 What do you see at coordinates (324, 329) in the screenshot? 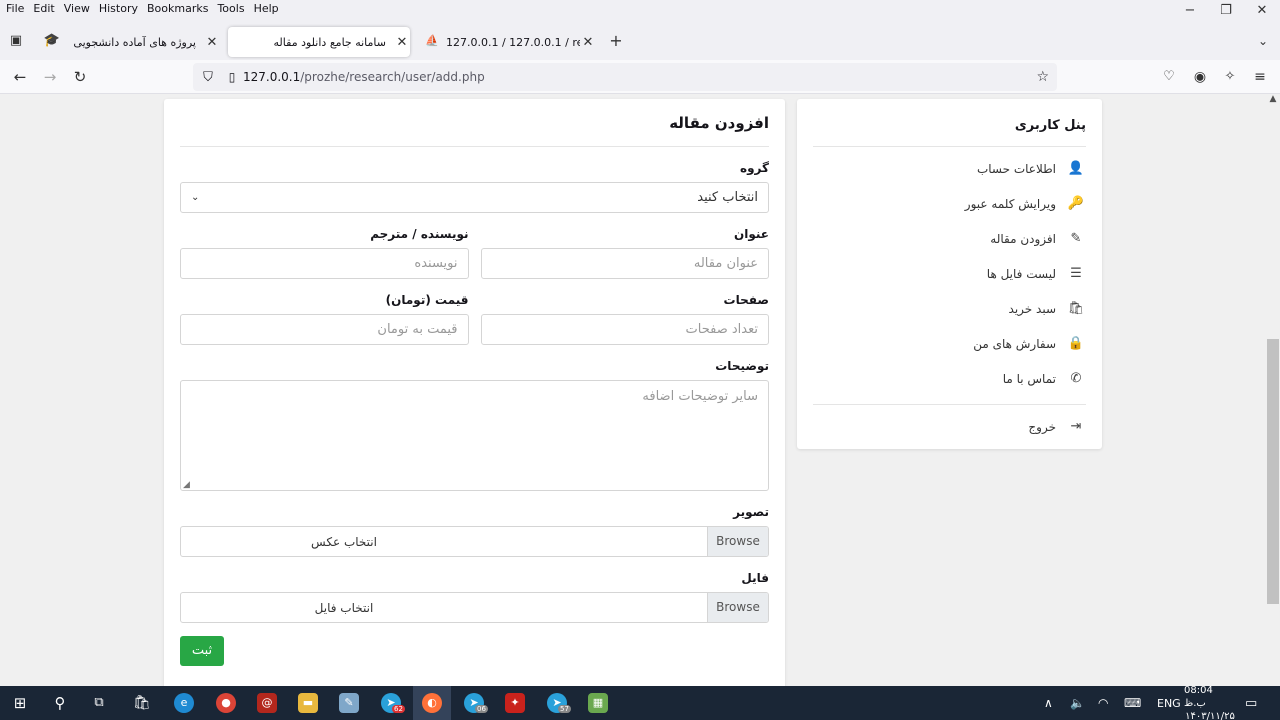
I see `price-input: قیمت به تومان` at bounding box center [324, 329].